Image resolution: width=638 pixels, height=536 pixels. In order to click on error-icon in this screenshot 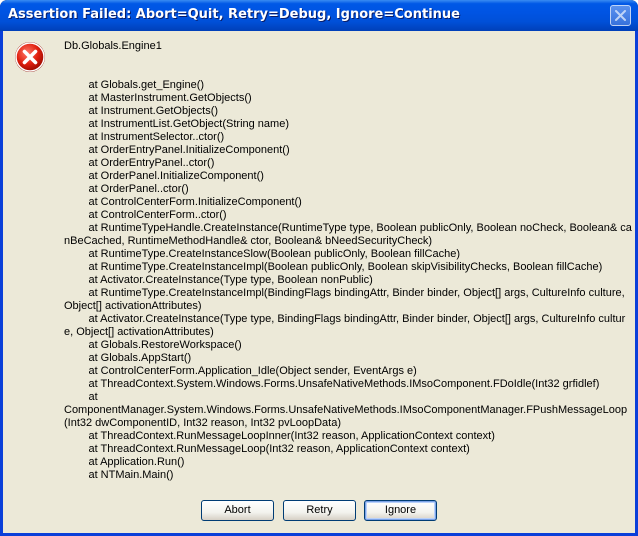, I will do `click(30, 57)`.